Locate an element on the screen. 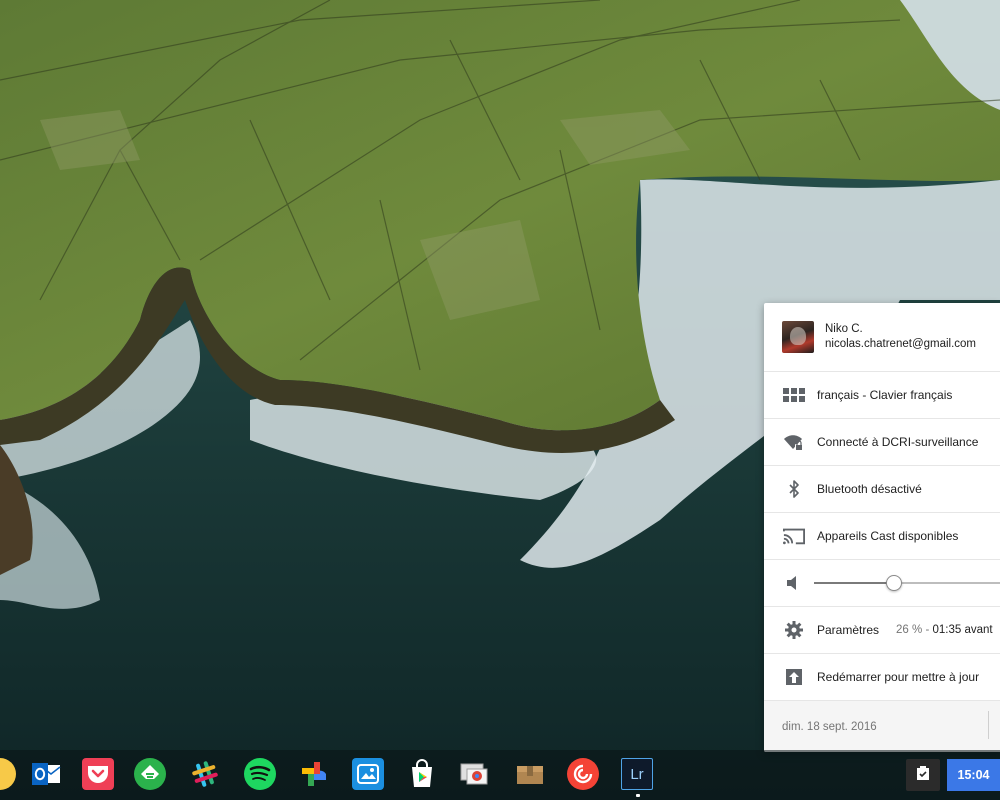 The image size is (1000, 800). running-indicator is located at coordinates (638, 795).